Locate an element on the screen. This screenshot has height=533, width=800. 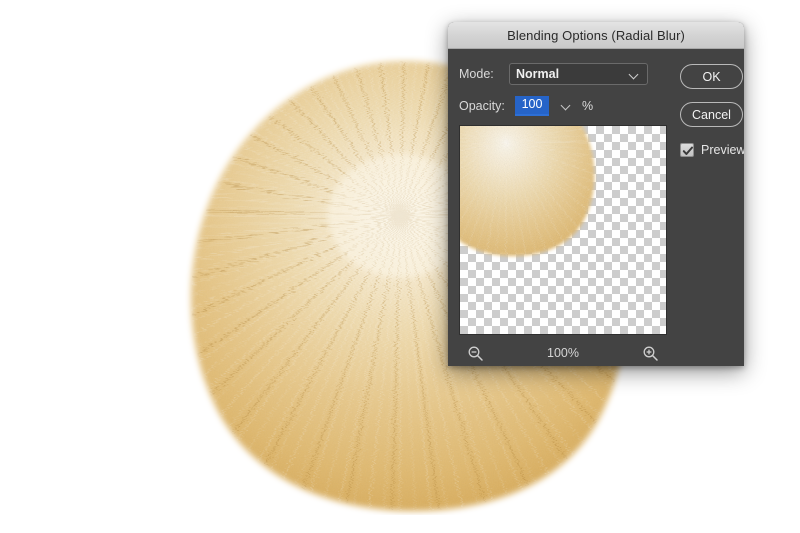
mode-label: Mode: is located at coordinates (476, 74).